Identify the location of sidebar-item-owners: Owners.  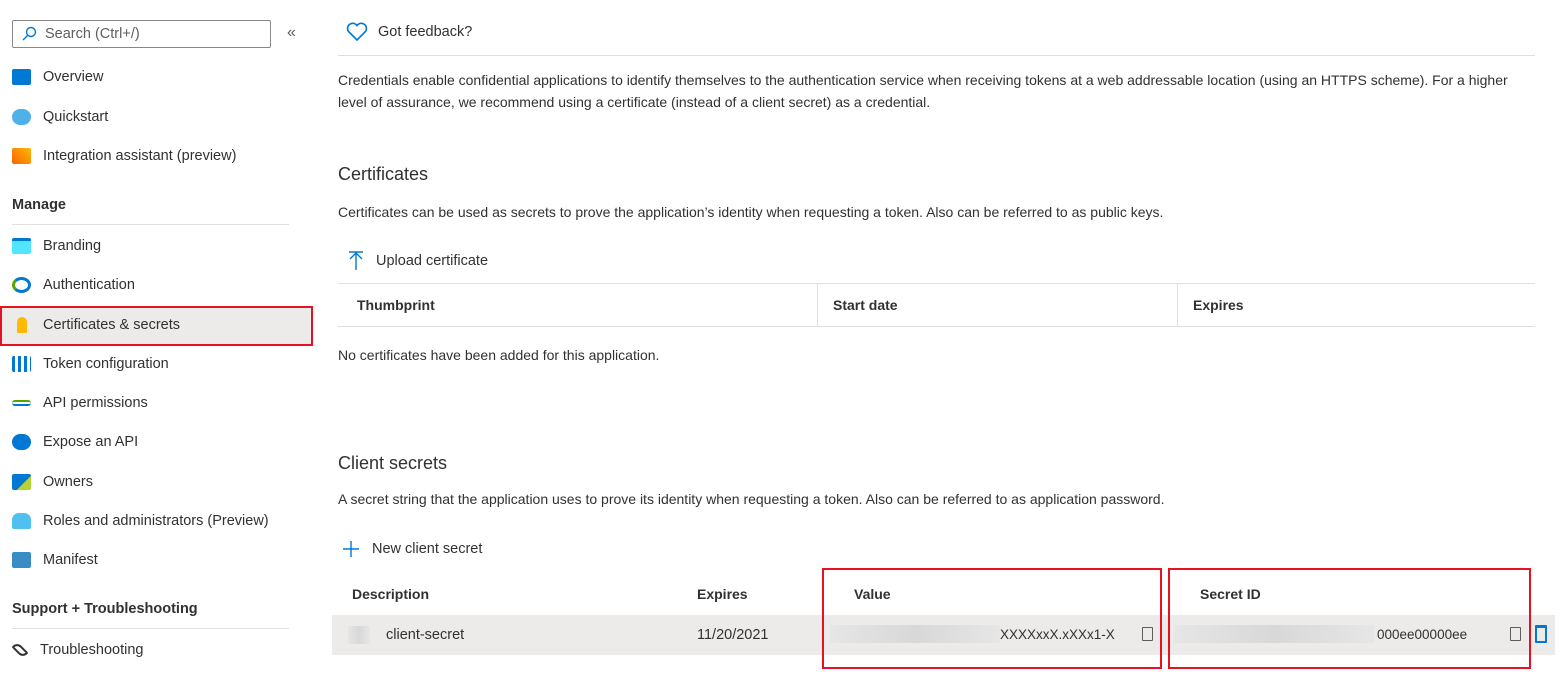
(52, 482).